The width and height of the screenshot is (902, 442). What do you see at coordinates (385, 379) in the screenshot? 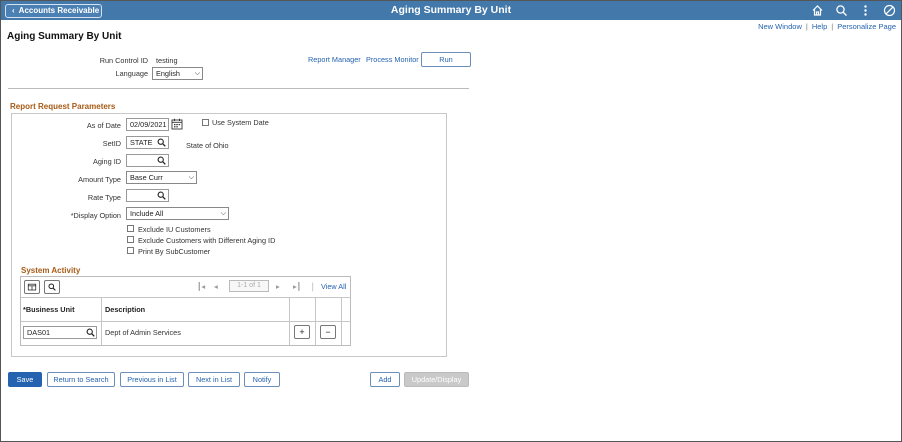
I see `add-button: Add` at bounding box center [385, 379].